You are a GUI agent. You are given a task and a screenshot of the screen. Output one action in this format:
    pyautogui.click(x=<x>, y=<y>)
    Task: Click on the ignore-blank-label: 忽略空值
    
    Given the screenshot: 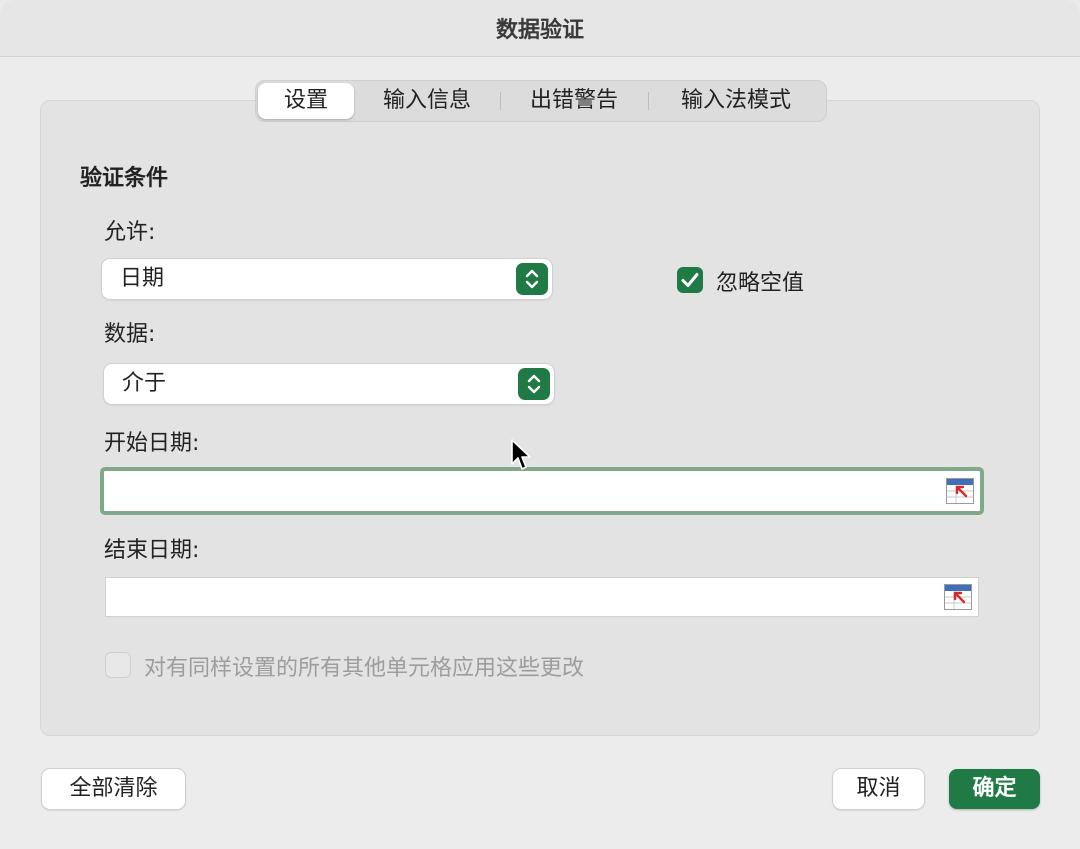 What is the action you would take?
    pyautogui.click(x=760, y=281)
    